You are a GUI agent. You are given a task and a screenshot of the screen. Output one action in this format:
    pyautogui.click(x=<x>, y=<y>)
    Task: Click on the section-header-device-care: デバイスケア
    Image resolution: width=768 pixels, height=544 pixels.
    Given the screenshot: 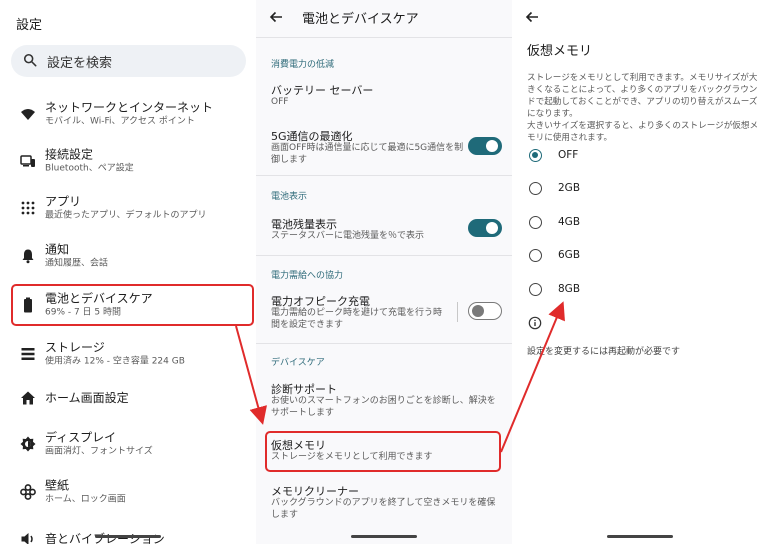 What is the action you would take?
    pyautogui.click(x=298, y=363)
    